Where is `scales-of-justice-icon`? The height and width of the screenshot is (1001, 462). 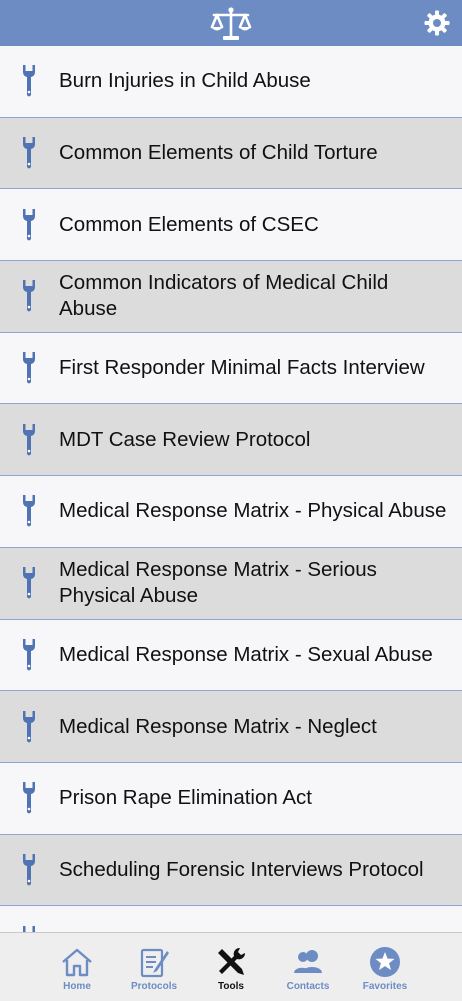
scales-of-justice-icon is located at coordinates (231, 23).